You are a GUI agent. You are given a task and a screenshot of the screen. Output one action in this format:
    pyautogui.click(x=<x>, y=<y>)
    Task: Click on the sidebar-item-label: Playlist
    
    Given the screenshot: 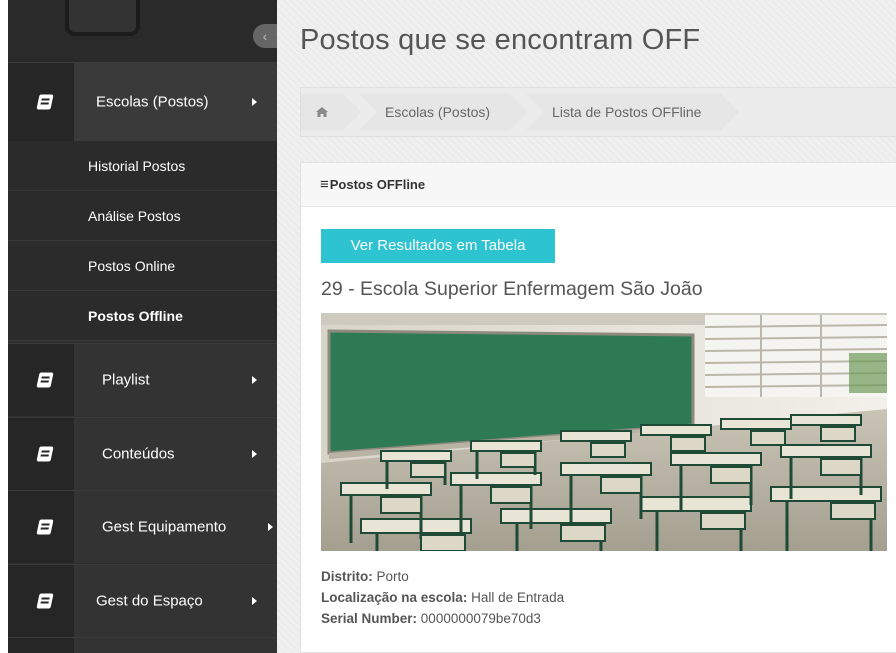 What is the action you would take?
    pyautogui.click(x=126, y=380)
    